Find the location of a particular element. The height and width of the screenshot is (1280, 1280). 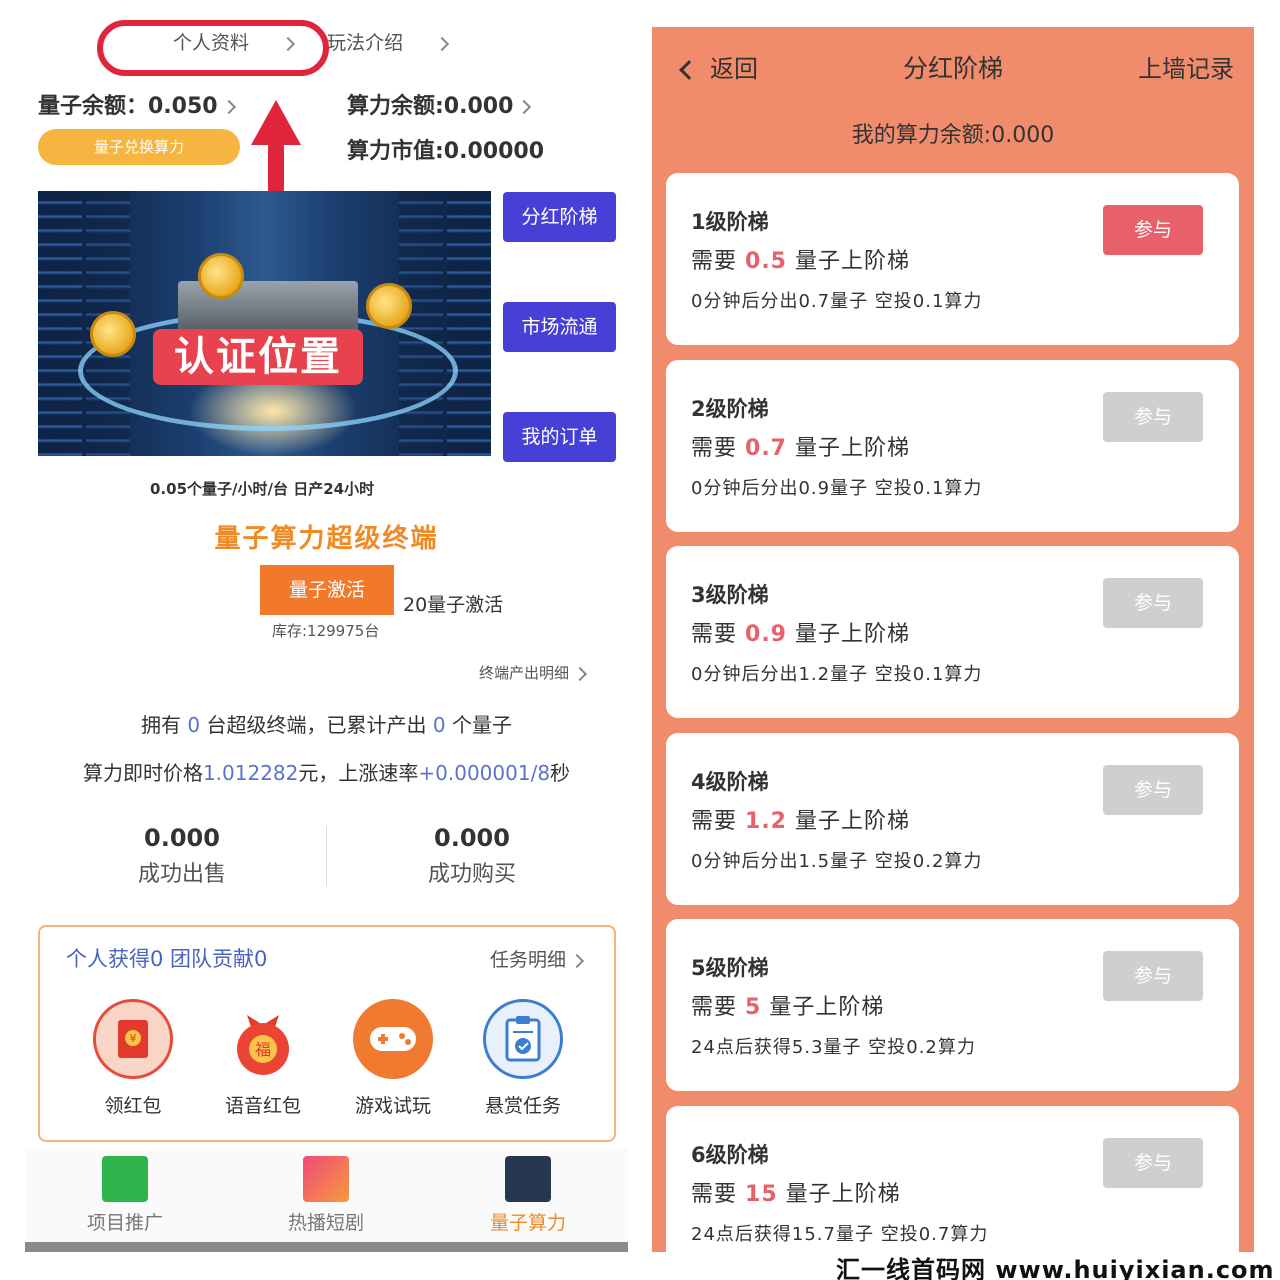

task-bounty: 悬赏任务 is located at coordinates (523, 1058).